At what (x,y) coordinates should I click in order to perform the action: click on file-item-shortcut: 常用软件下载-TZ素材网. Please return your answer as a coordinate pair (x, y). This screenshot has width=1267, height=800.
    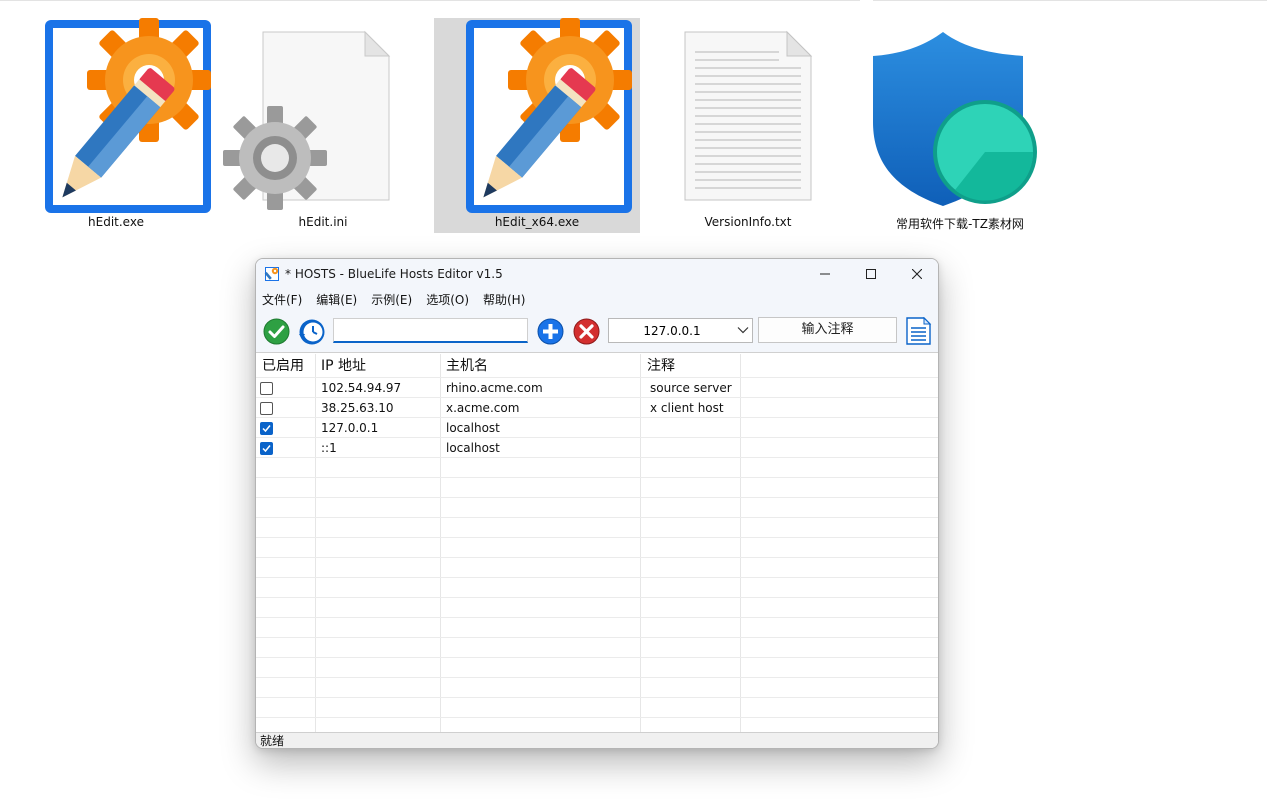
    Looking at the image, I should click on (960, 125).